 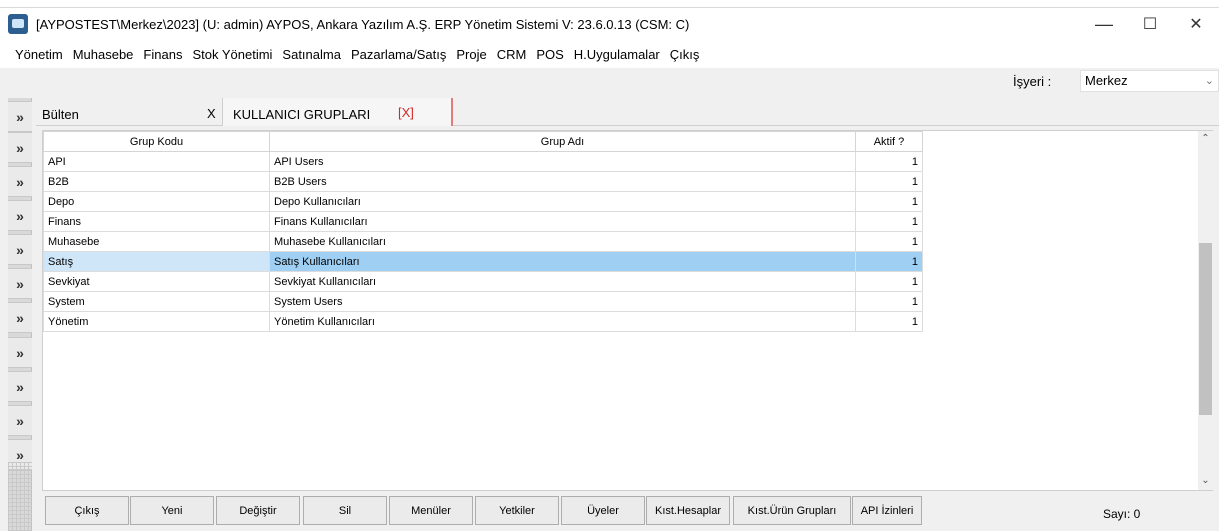 I want to click on cell-grup-kodu: Depo, so click(x=156, y=201).